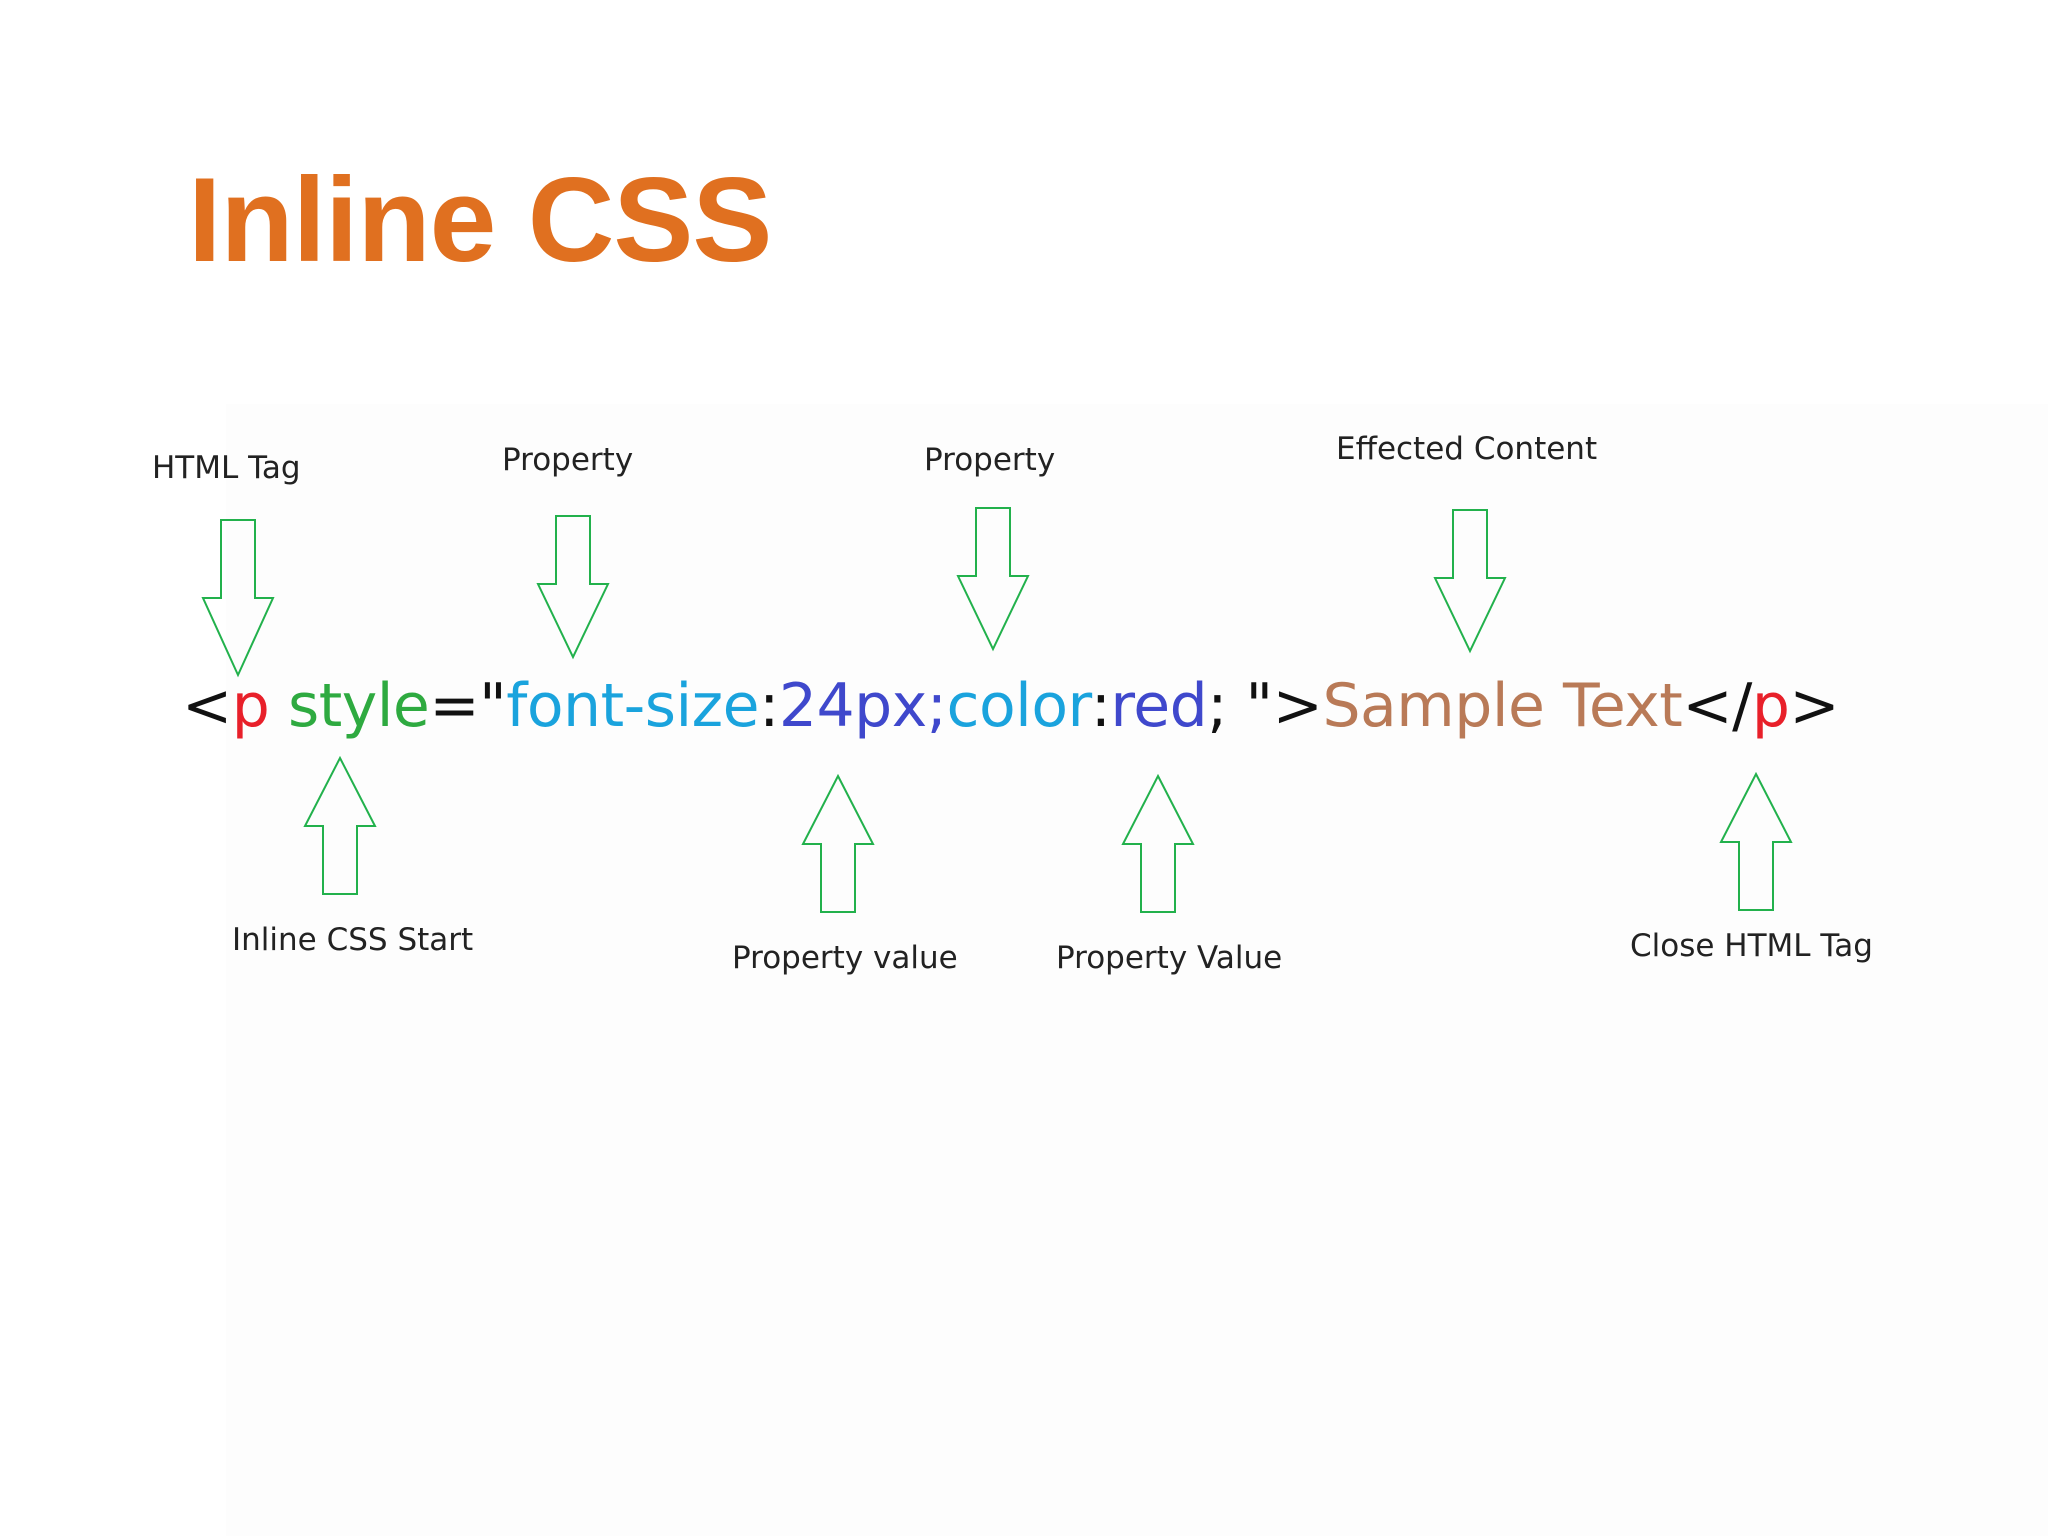 Image resolution: width=2048 pixels, height=1536 pixels. I want to click on label-close-html-tag: Close HTML Tag, so click(1751, 946).